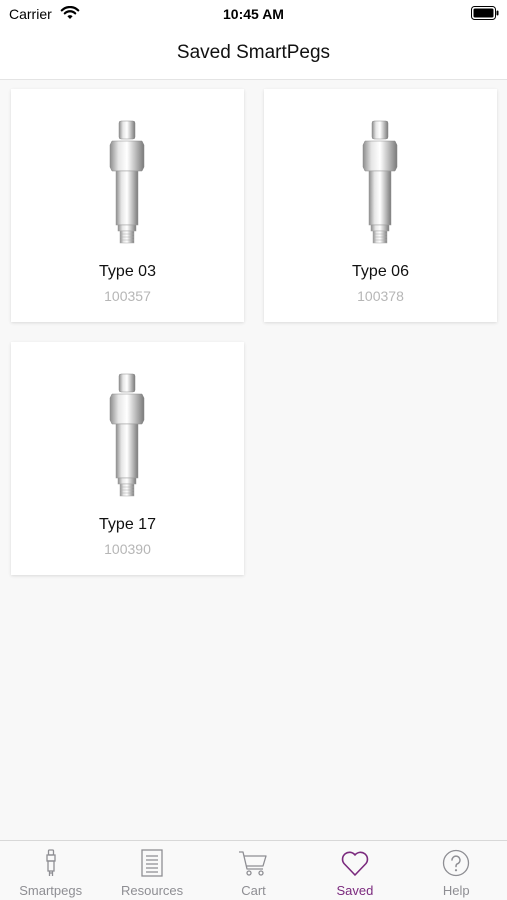 Image resolution: width=507 pixels, height=900 pixels. Describe the element at coordinates (51, 890) in the screenshot. I see `tab-label: Smartpegs` at that location.